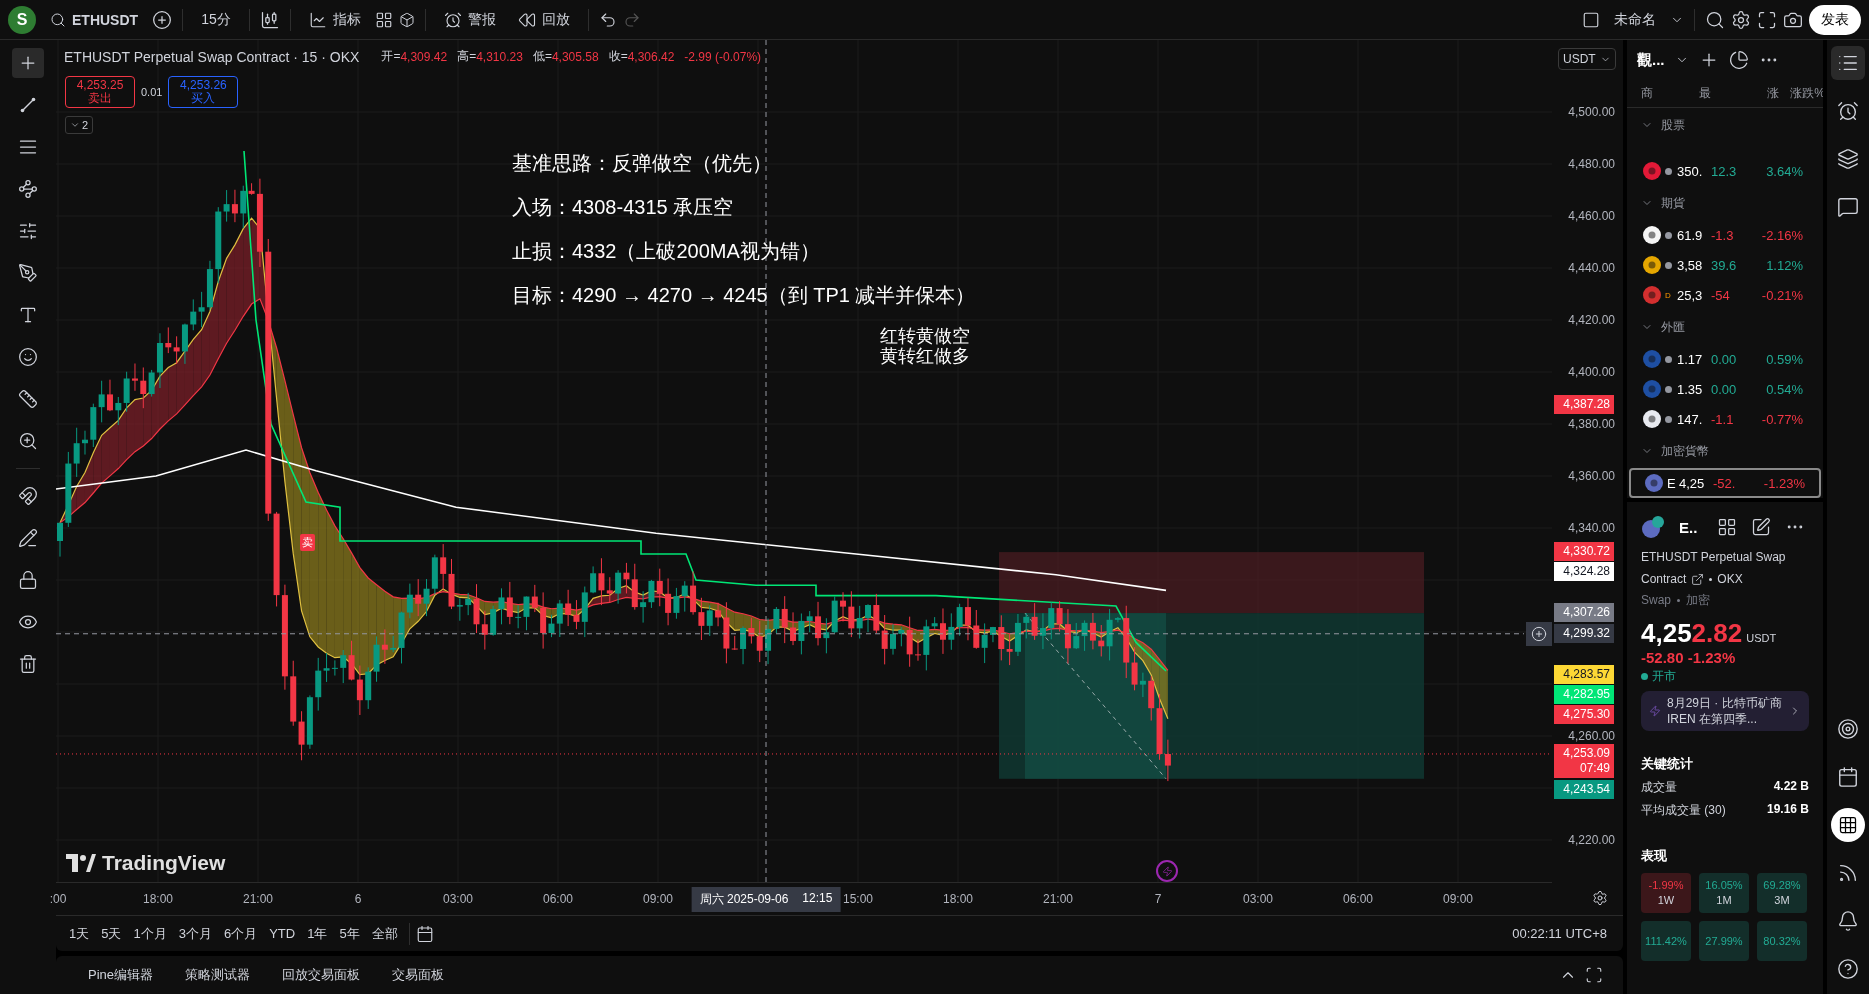 This screenshot has width=1869, height=994. I want to click on watchlist-row: 147. -1.1 -0.77%, so click(1725, 419).